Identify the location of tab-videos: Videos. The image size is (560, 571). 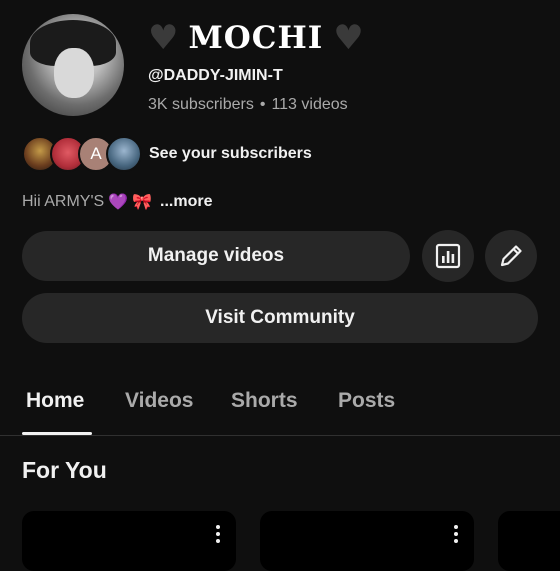
(159, 401).